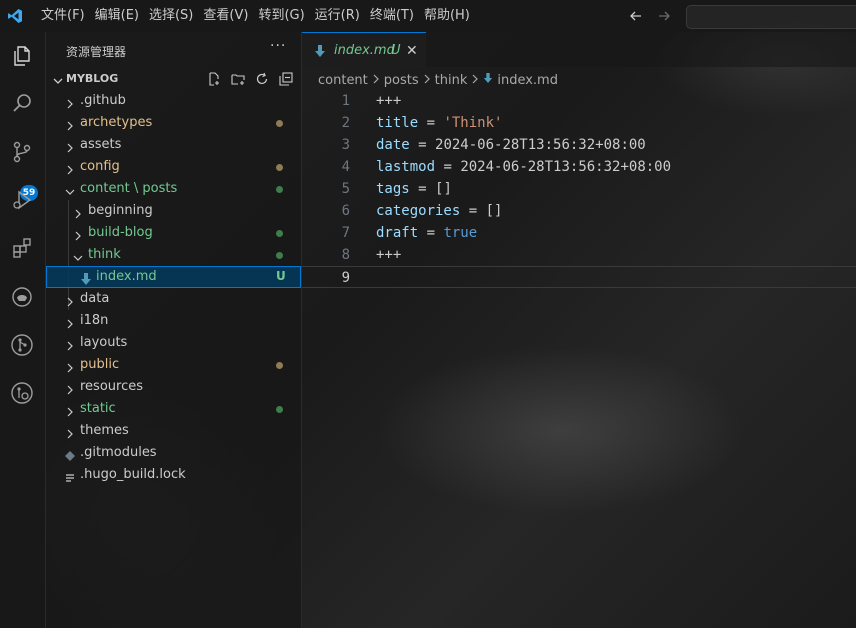  I want to click on close-icon: ✕, so click(412, 51).